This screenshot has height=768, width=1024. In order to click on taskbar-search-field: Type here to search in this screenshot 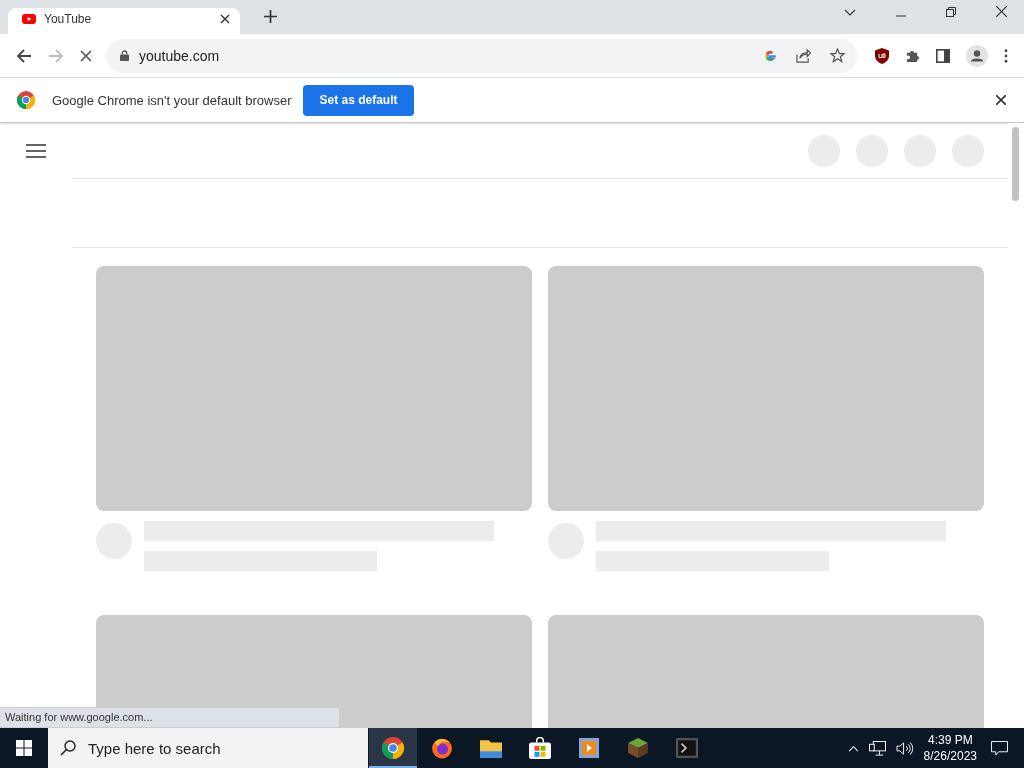, I will do `click(208, 748)`.